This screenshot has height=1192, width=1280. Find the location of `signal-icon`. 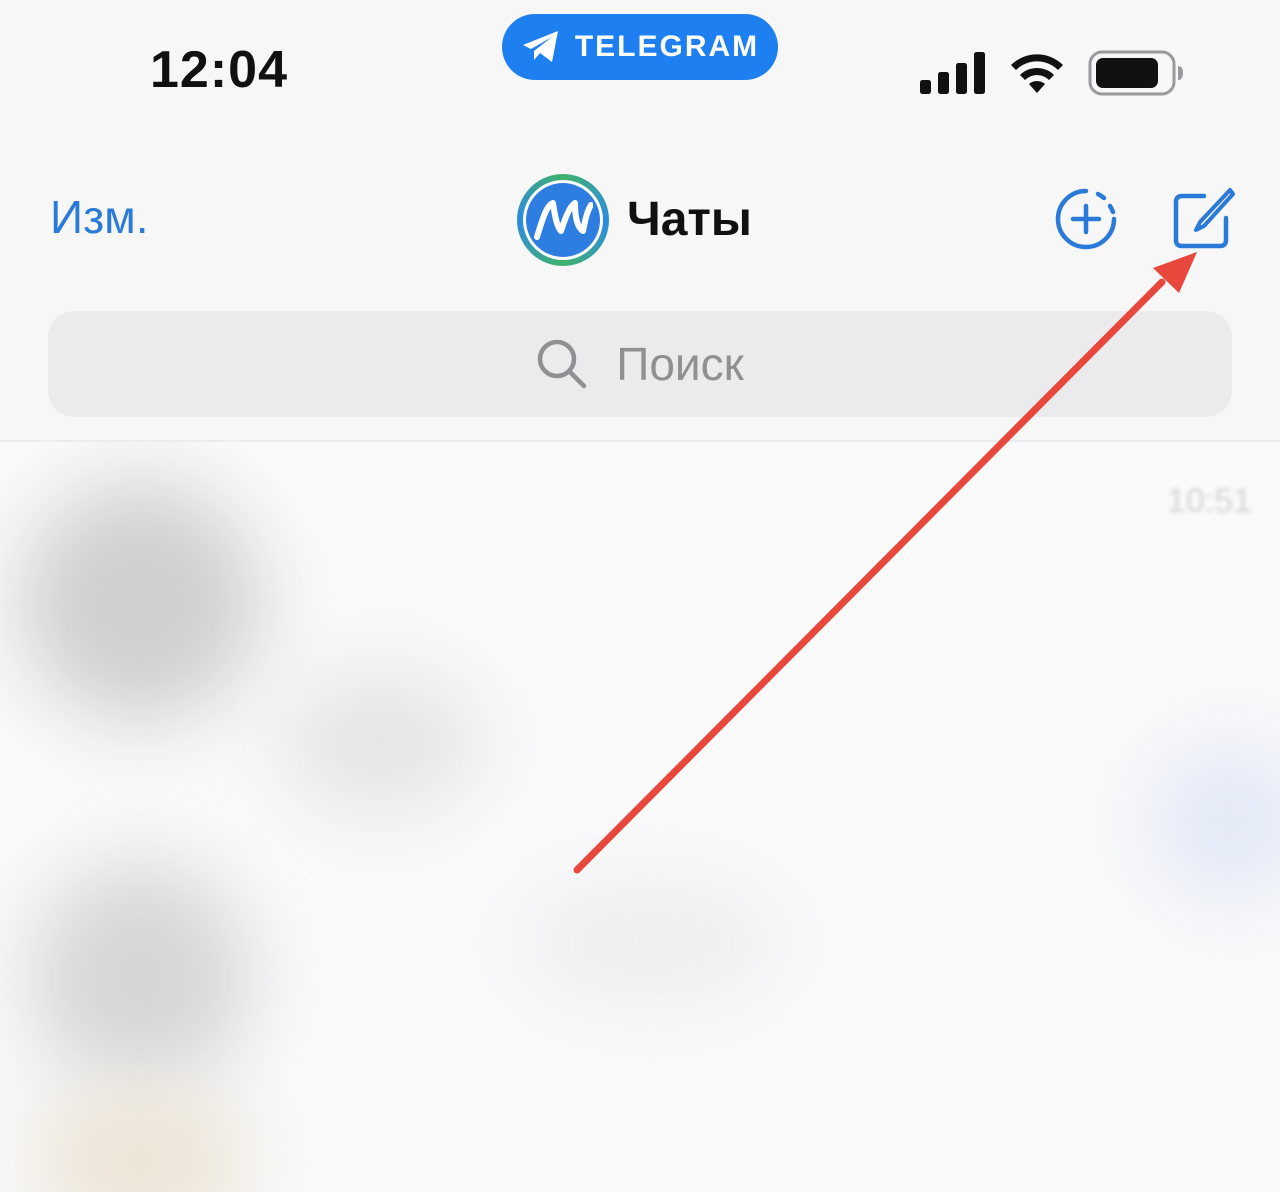

signal-icon is located at coordinates (952, 73).